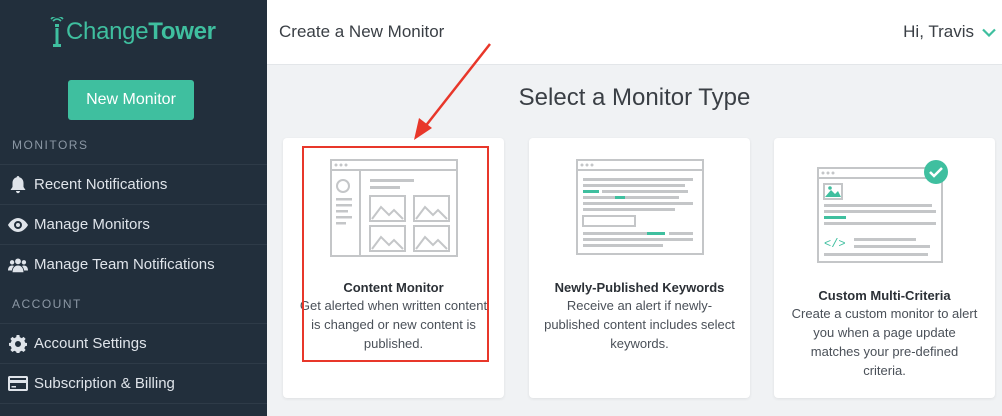  I want to click on custom-criteria-illustration: </>, so click(882, 211).